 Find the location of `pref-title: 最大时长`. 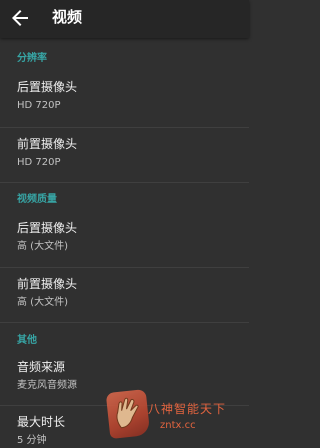

pref-title: 最大时长 is located at coordinates (41, 422).